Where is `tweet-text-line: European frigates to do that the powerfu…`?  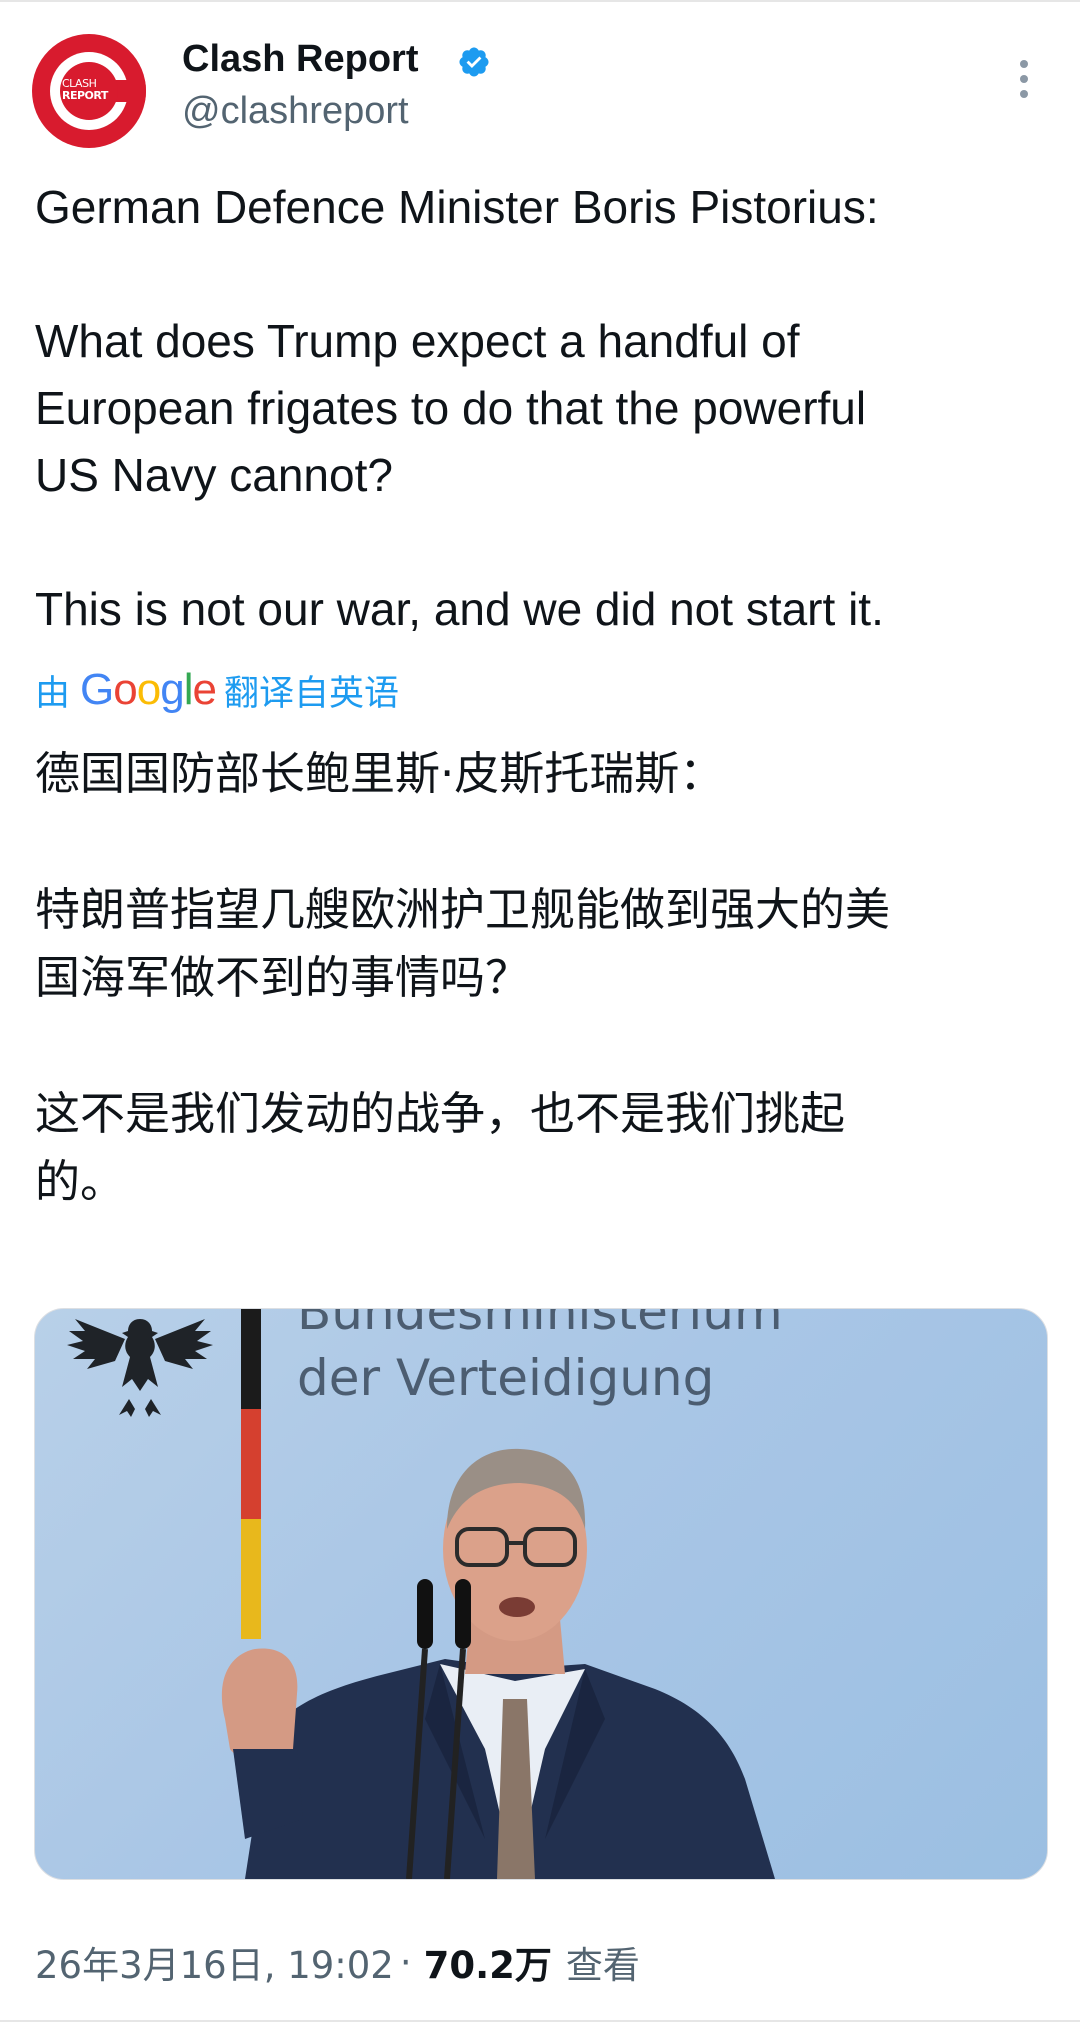
tweet-text-line: European frigates to do that the powerfu… is located at coordinates (451, 408).